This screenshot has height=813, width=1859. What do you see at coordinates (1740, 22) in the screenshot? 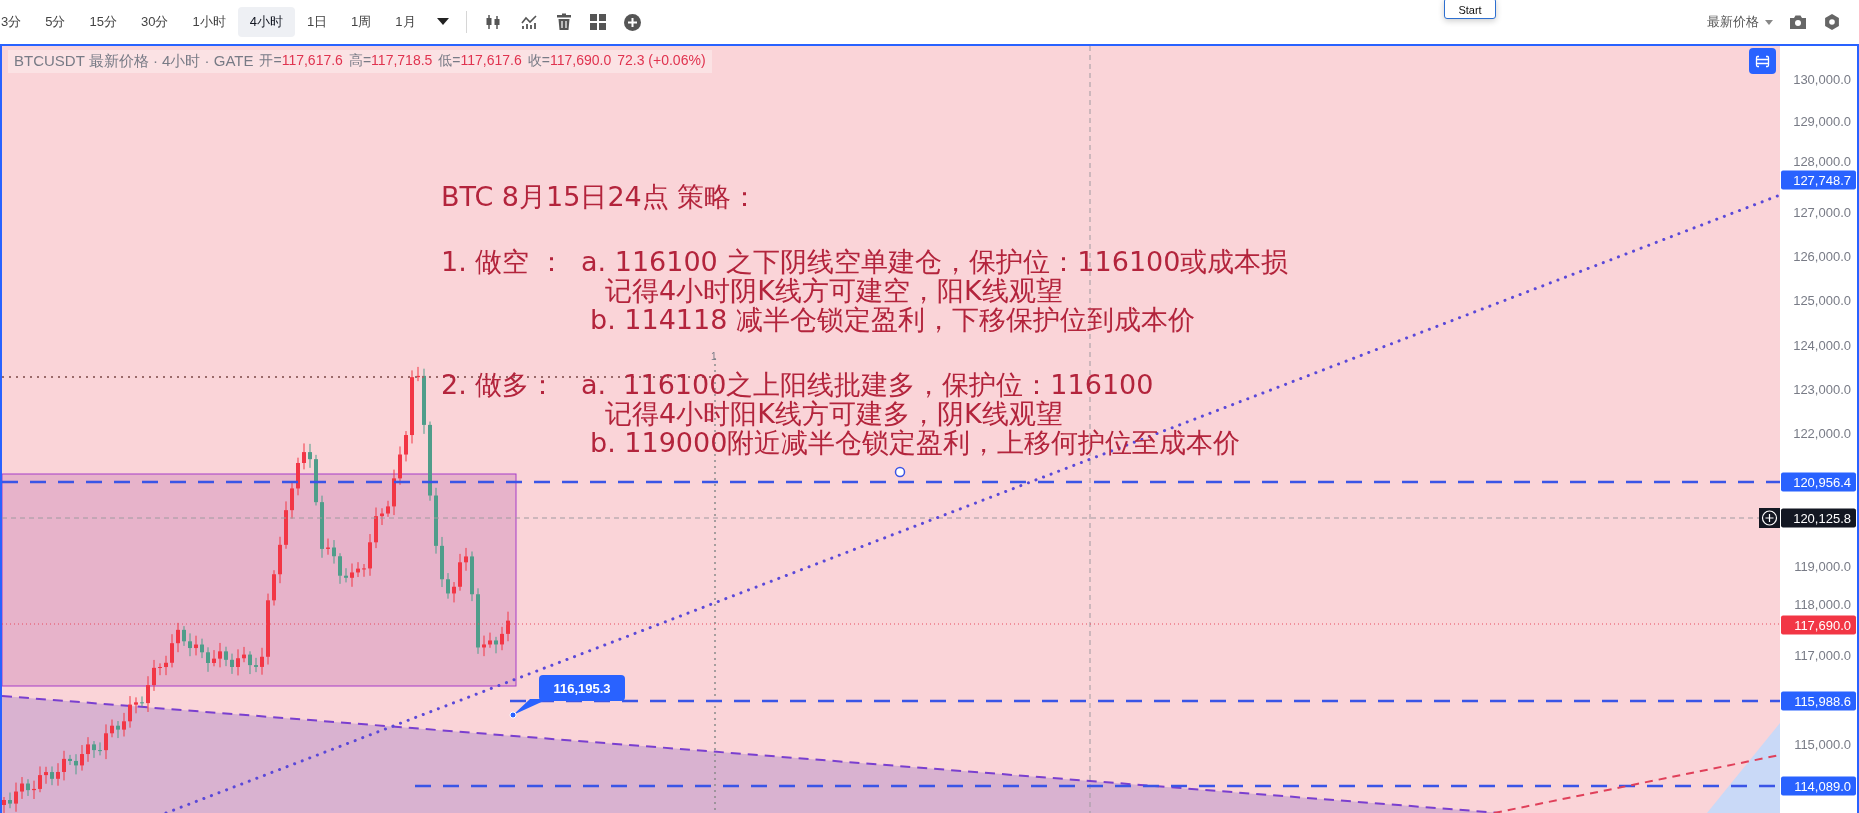
I see `price-source-dropdown: 最新价格` at bounding box center [1740, 22].